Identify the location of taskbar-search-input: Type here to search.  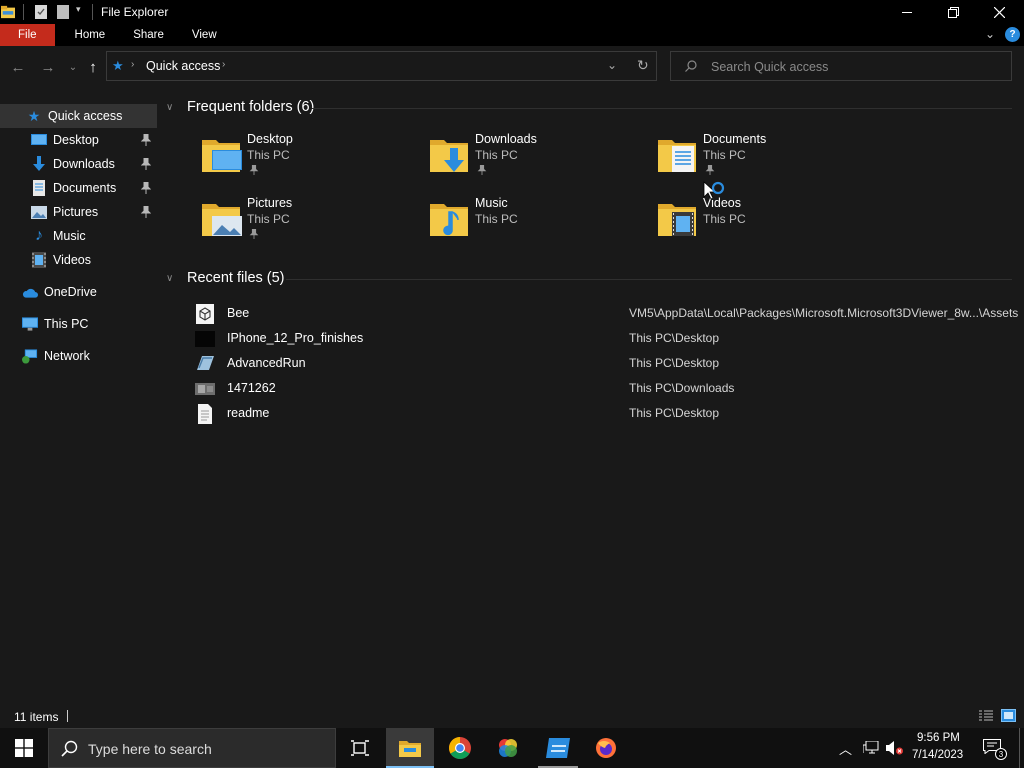
(150, 749).